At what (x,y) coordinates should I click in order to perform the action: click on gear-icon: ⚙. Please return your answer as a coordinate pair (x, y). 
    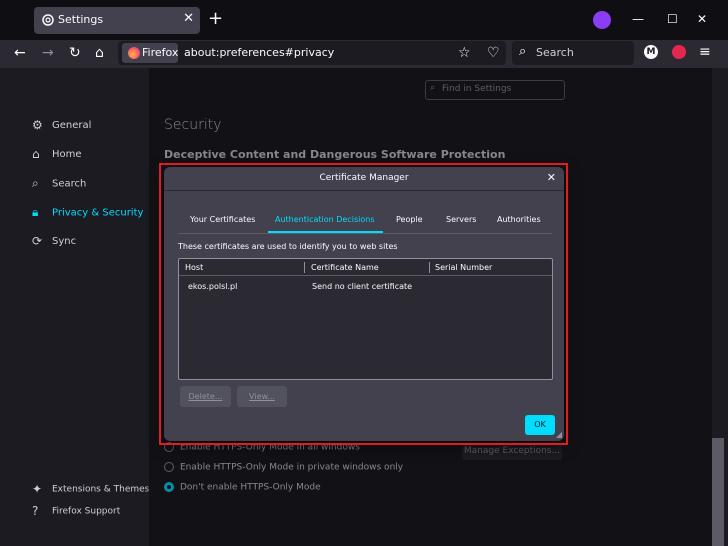
    Looking at the image, I should click on (37, 125).